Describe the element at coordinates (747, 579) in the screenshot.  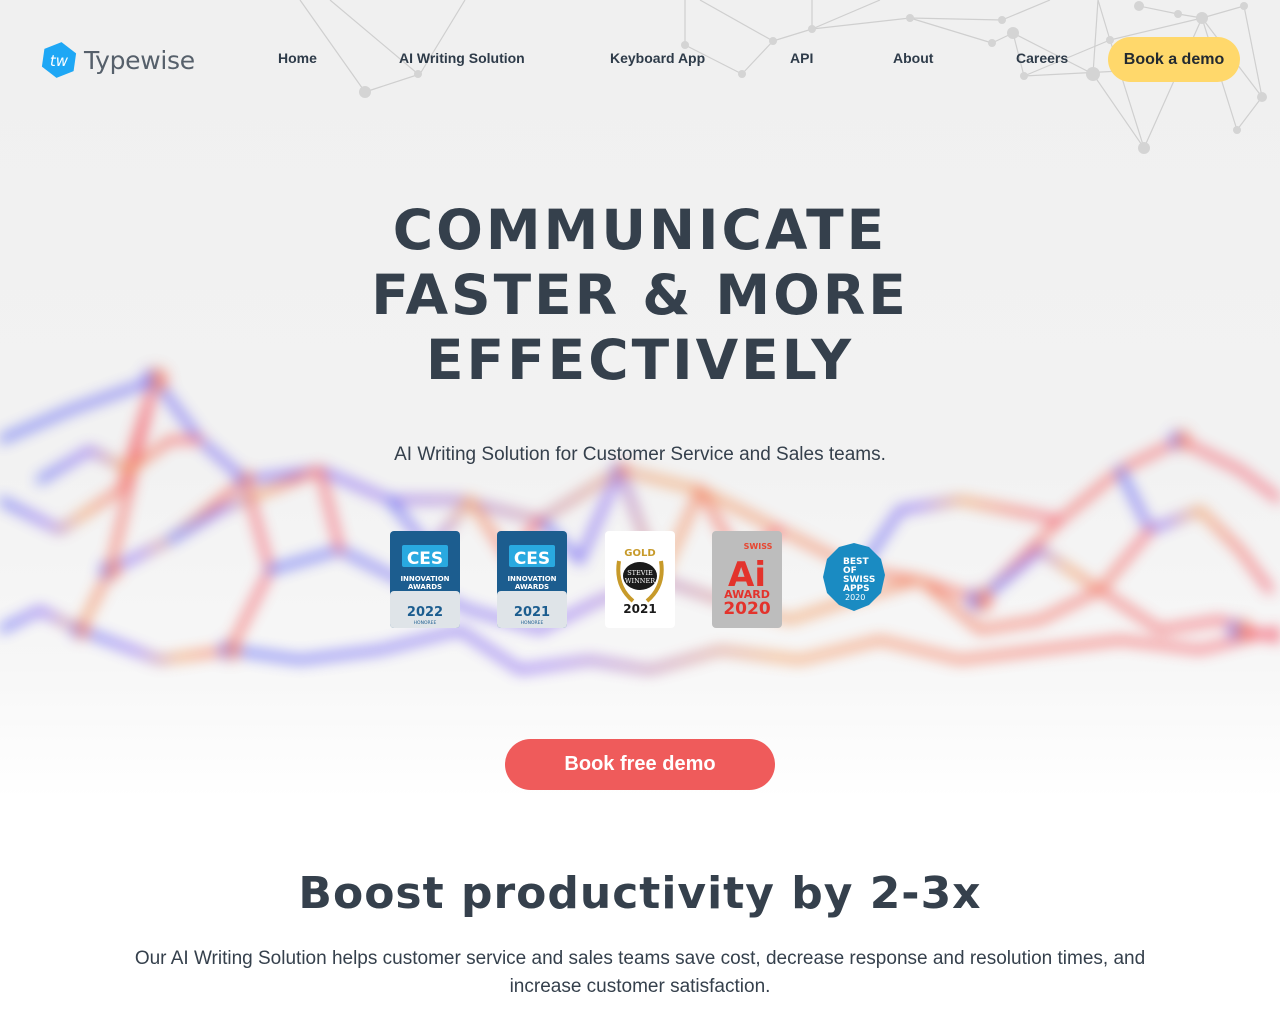
I see `badge-swiss-ai-award: SWISS Ai AWARD 2020` at that location.